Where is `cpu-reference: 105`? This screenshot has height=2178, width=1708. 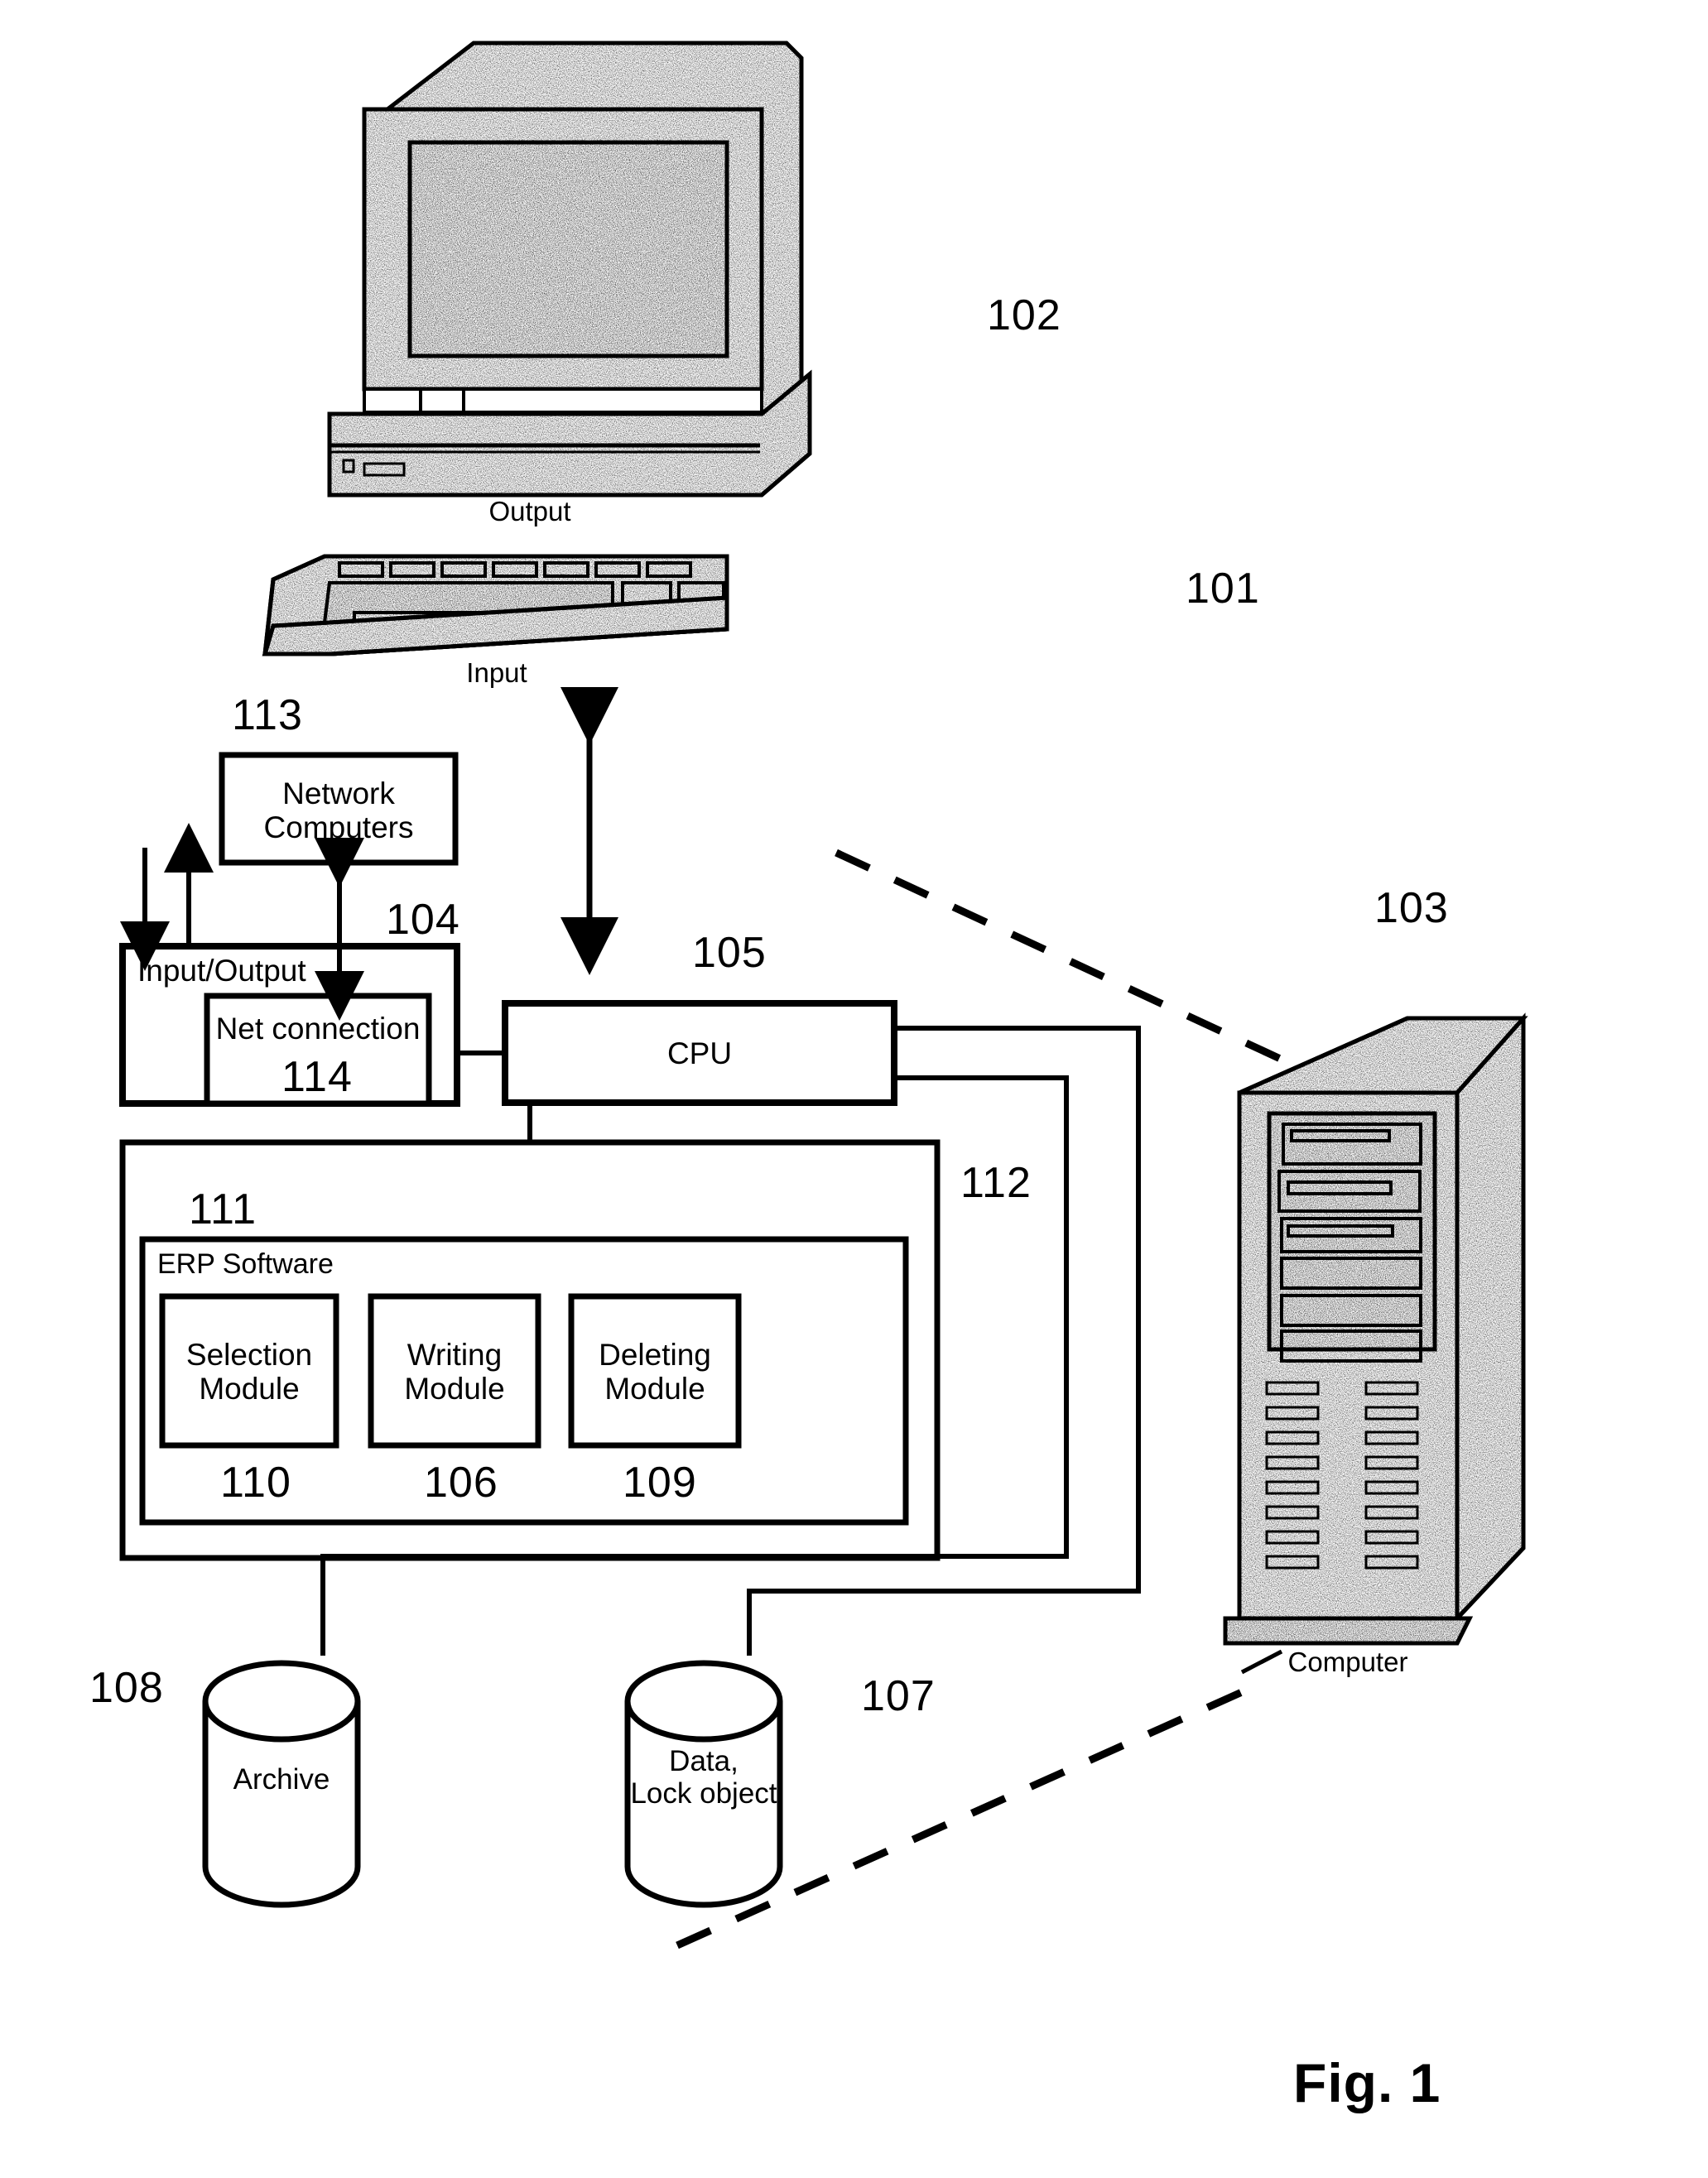
cpu-reference: 105 is located at coordinates (729, 953).